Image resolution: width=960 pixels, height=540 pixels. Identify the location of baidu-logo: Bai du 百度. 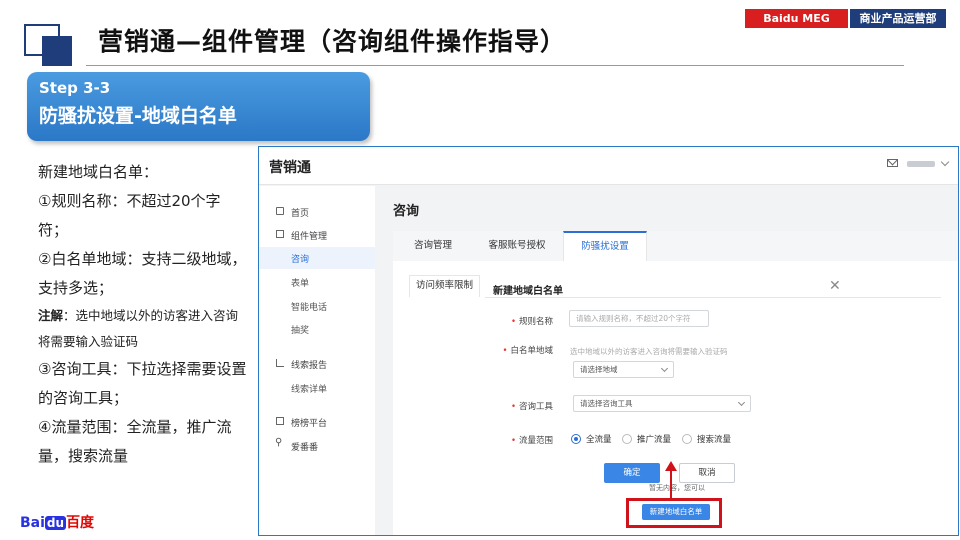
(57, 522).